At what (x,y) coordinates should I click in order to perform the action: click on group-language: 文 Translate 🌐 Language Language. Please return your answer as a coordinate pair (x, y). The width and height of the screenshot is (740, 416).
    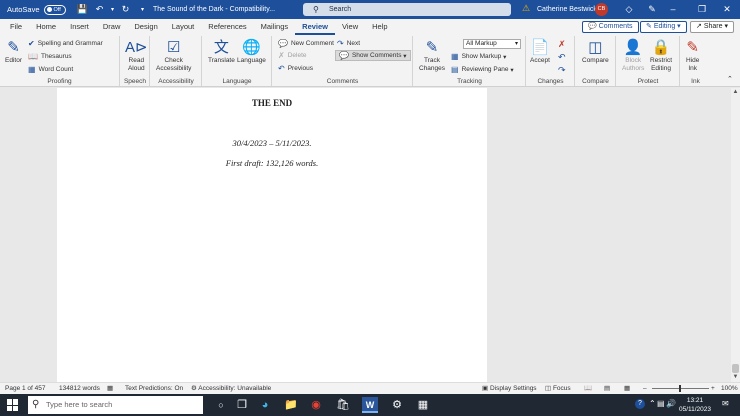
    Looking at the image, I should click on (237, 61).